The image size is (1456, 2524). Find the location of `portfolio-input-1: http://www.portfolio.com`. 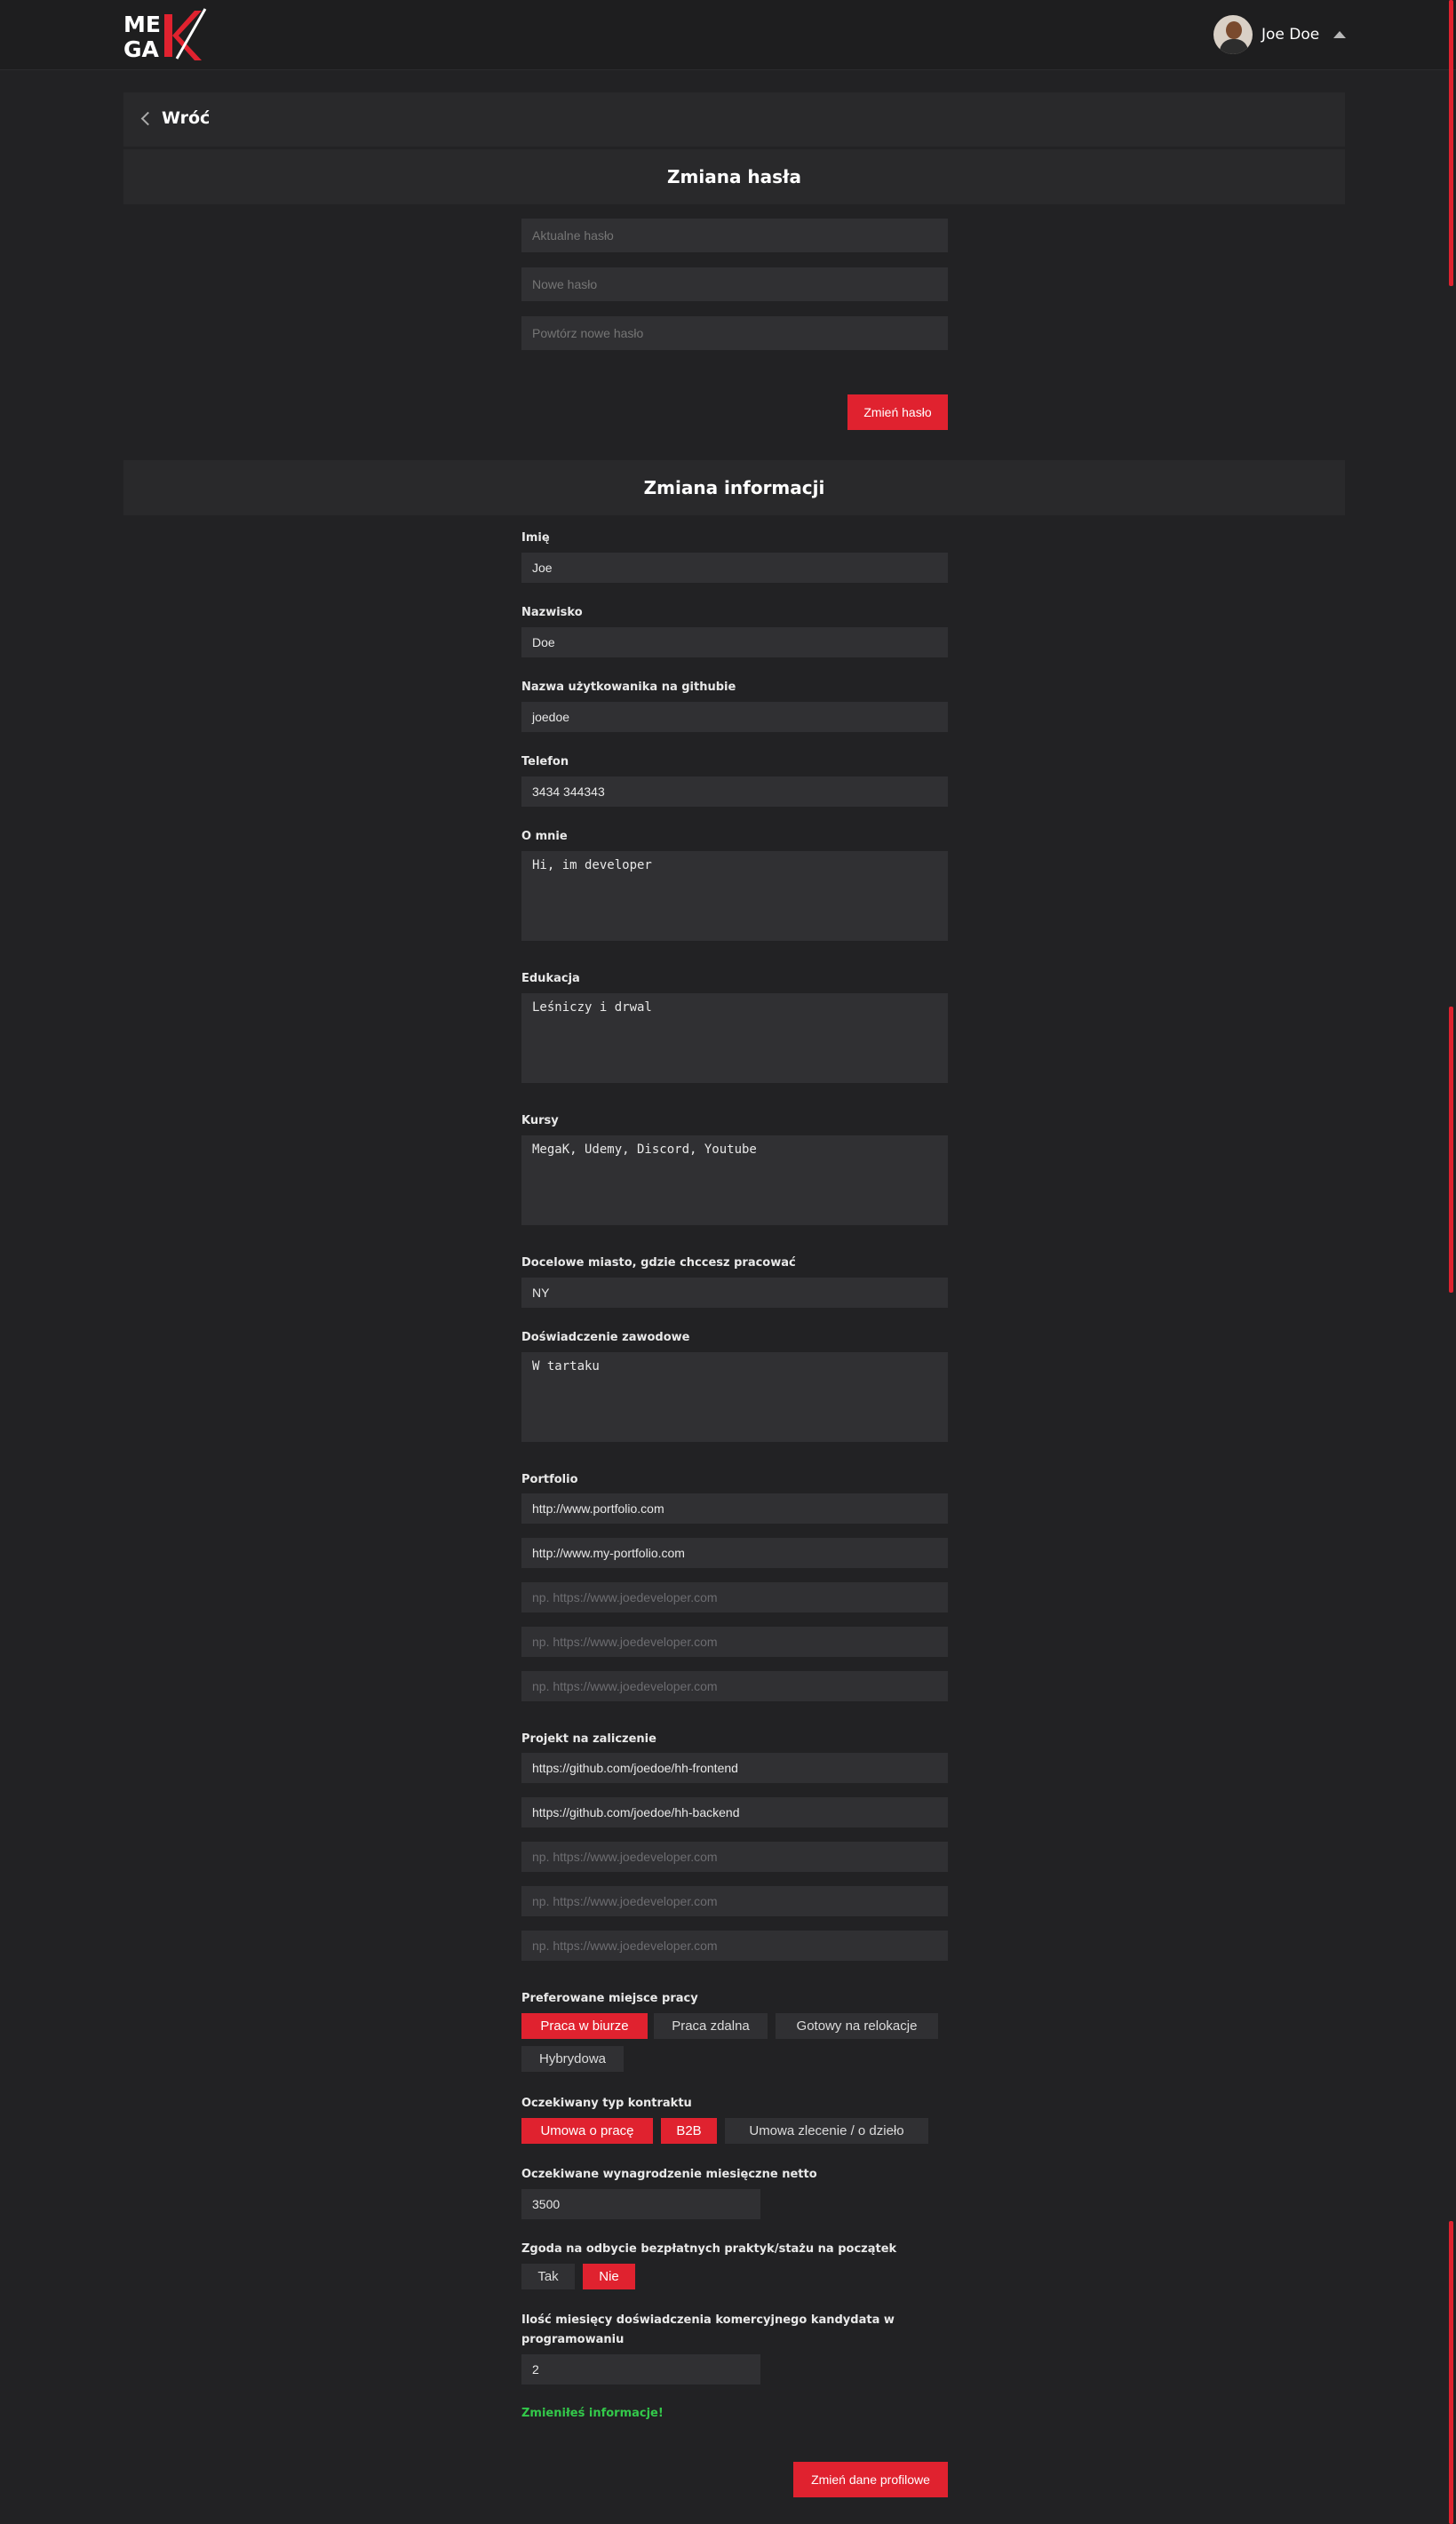

portfolio-input-1: http://www.portfolio.com is located at coordinates (734, 1508).